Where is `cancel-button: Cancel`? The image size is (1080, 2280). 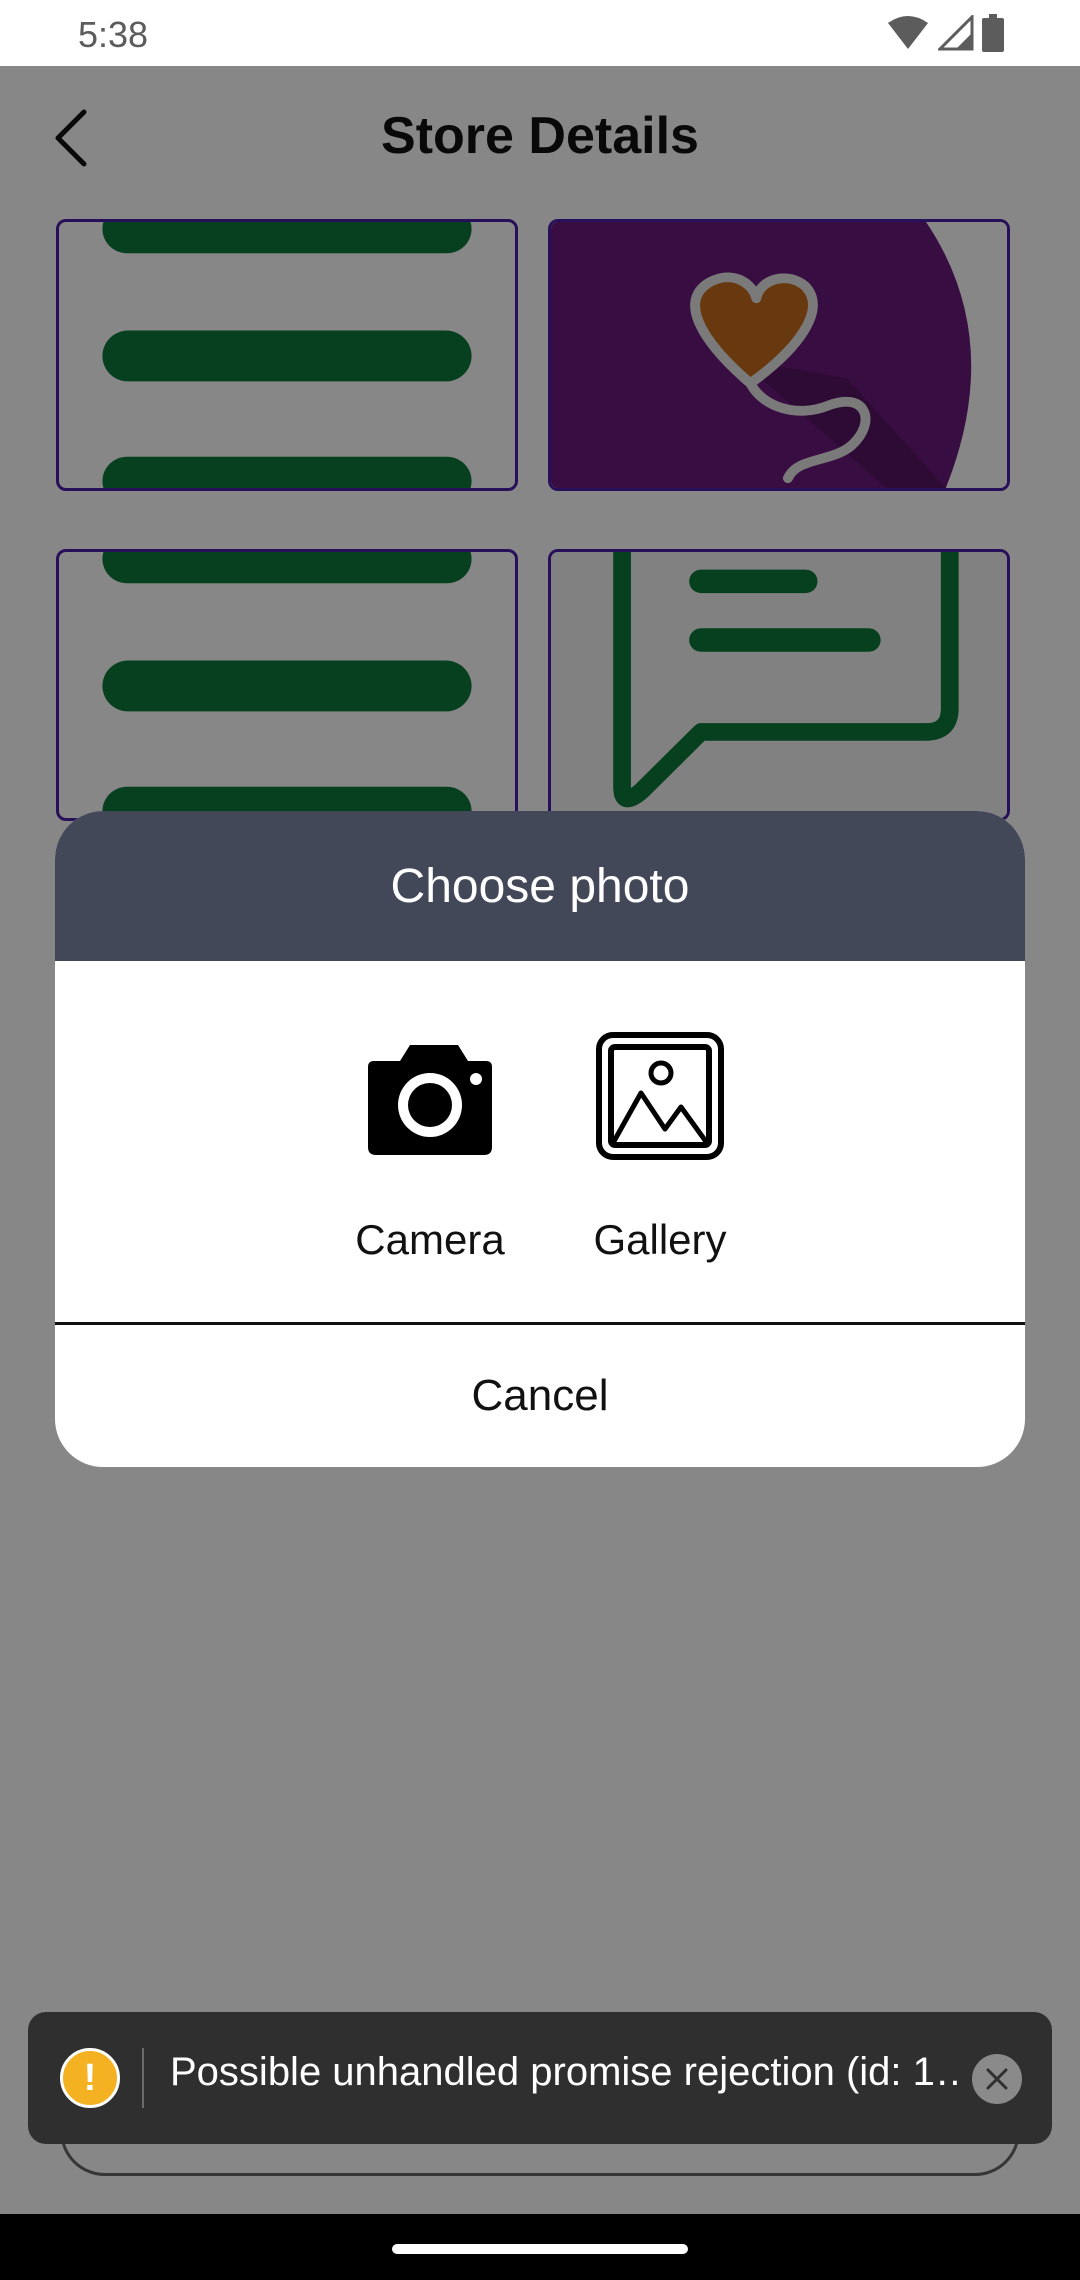
cancel-button: Cancel is located at coordinates (540, 1396).